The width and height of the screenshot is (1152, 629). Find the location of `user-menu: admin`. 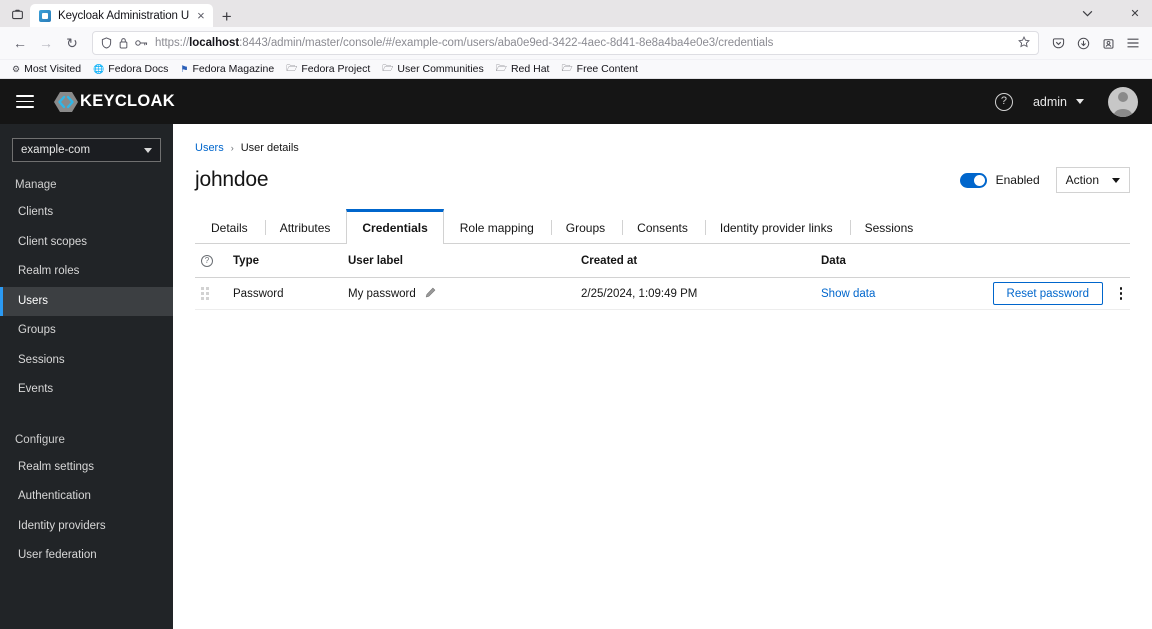

user-menu: admin is located at coordinates (1058, 102).